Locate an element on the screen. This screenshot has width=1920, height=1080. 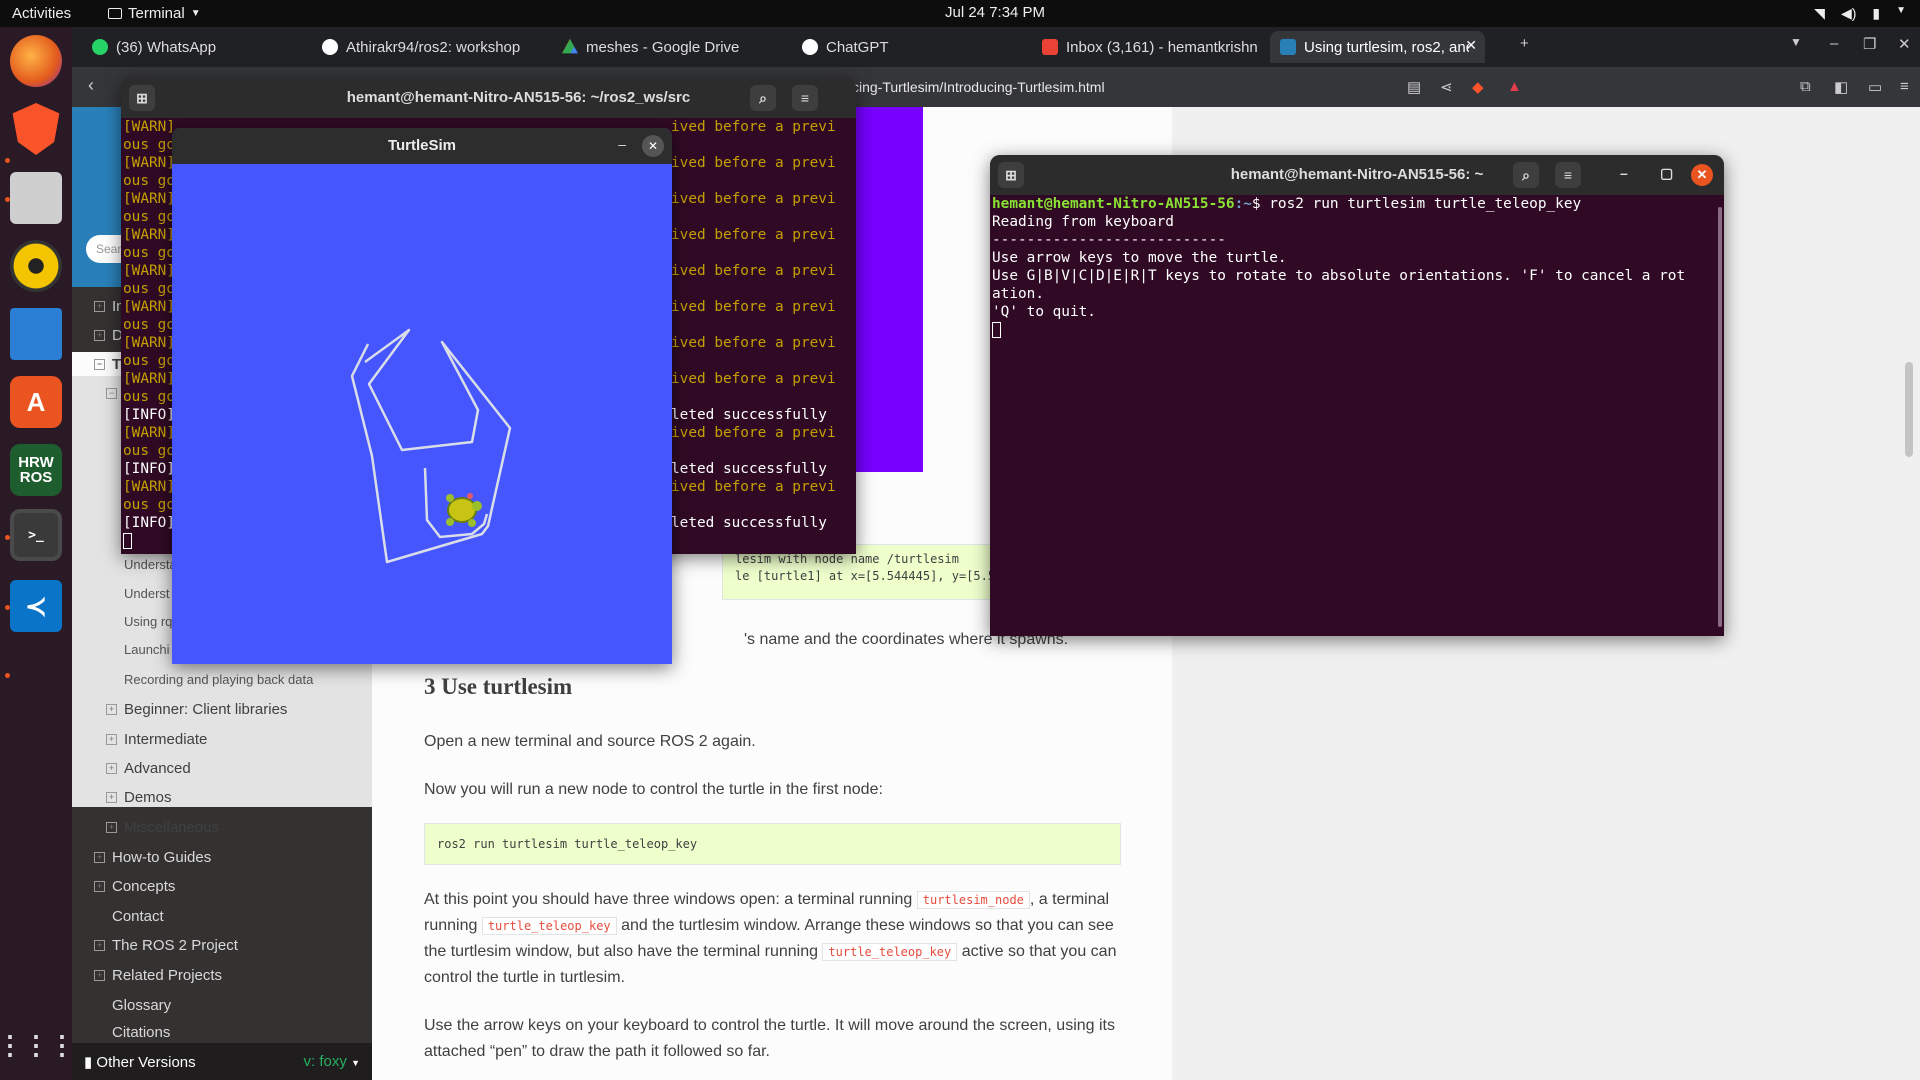
app-center-icon: A is located at coordinates (36, 402).